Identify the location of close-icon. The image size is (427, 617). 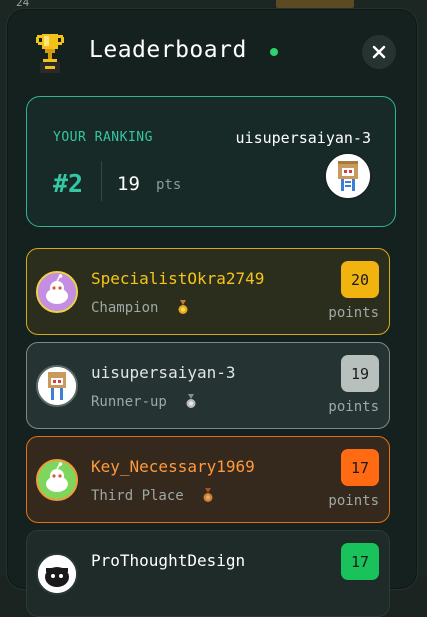
(379, 52).